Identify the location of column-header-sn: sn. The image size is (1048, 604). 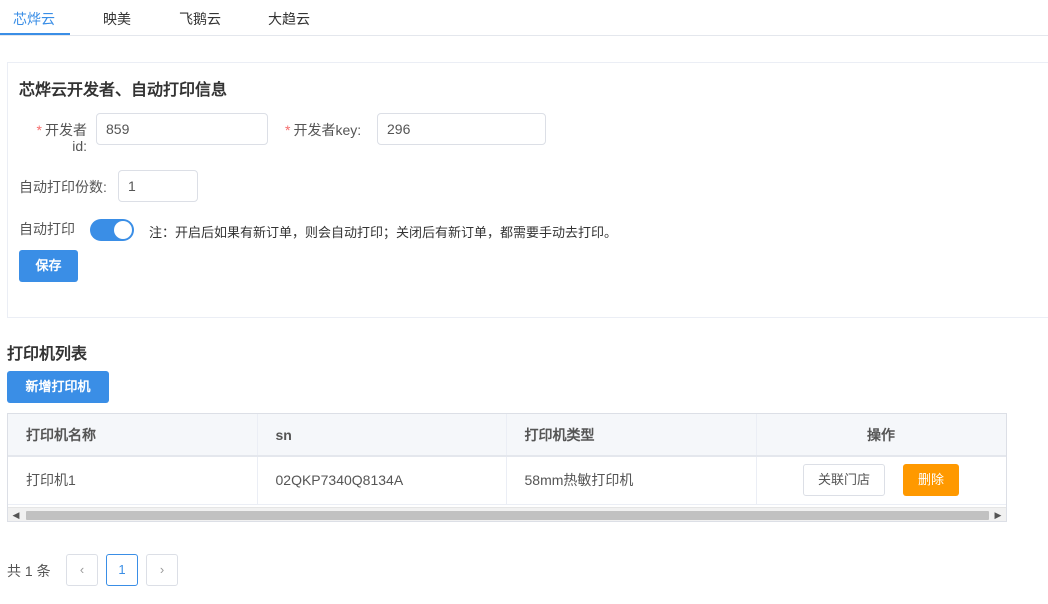
(382, 435).